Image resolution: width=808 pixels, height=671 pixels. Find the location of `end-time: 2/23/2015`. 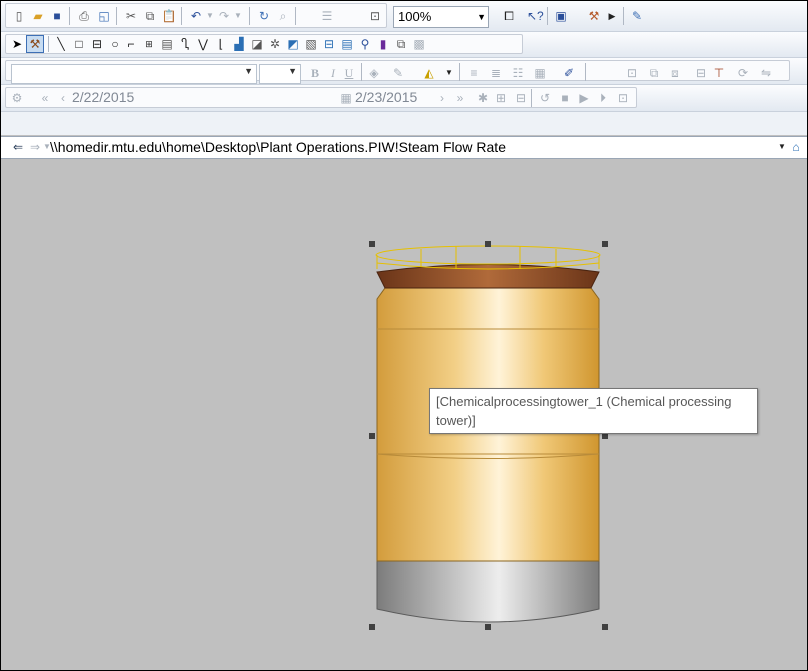

end-time: 2/23/2015 is located at coordinates (386, 97).